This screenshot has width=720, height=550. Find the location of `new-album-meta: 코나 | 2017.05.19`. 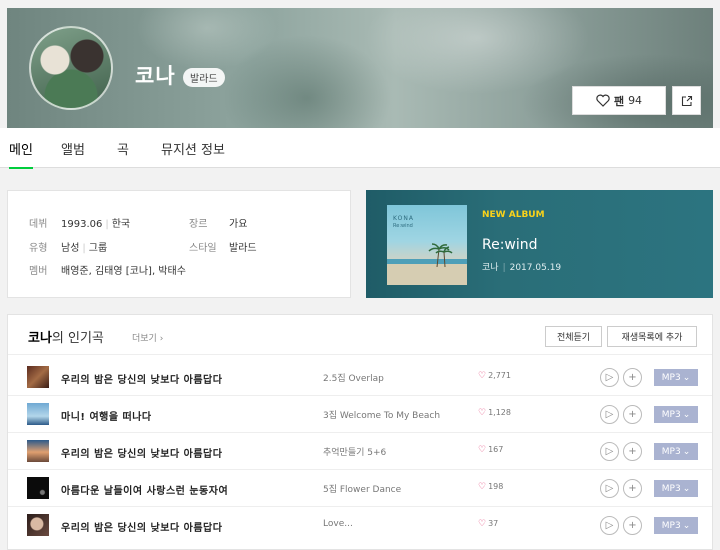

new-album-meta: 코나 | 2017.05.19 is located at coordinates (522, 268).